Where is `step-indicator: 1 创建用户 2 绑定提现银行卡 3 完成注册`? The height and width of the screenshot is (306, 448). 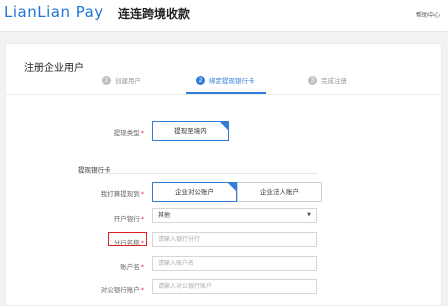 step-indicator: 1 创建用户 2 绑定提现银行卡 3 完成注册 is located at coordinates (224, 83).